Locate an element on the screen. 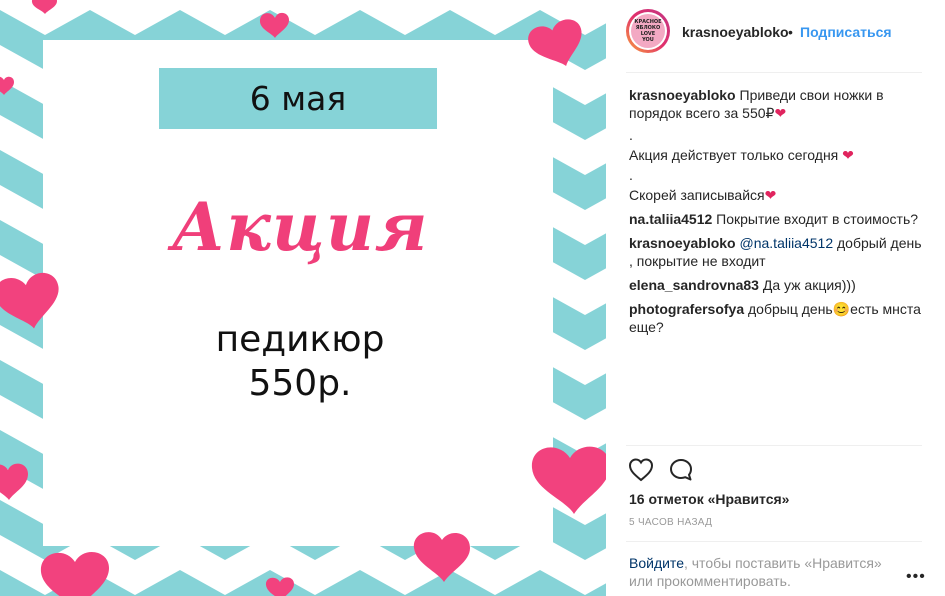 The width and height of the screenshot is (945, 596). comment-text: Да уж акция))) is located at coordinates (809, 285).